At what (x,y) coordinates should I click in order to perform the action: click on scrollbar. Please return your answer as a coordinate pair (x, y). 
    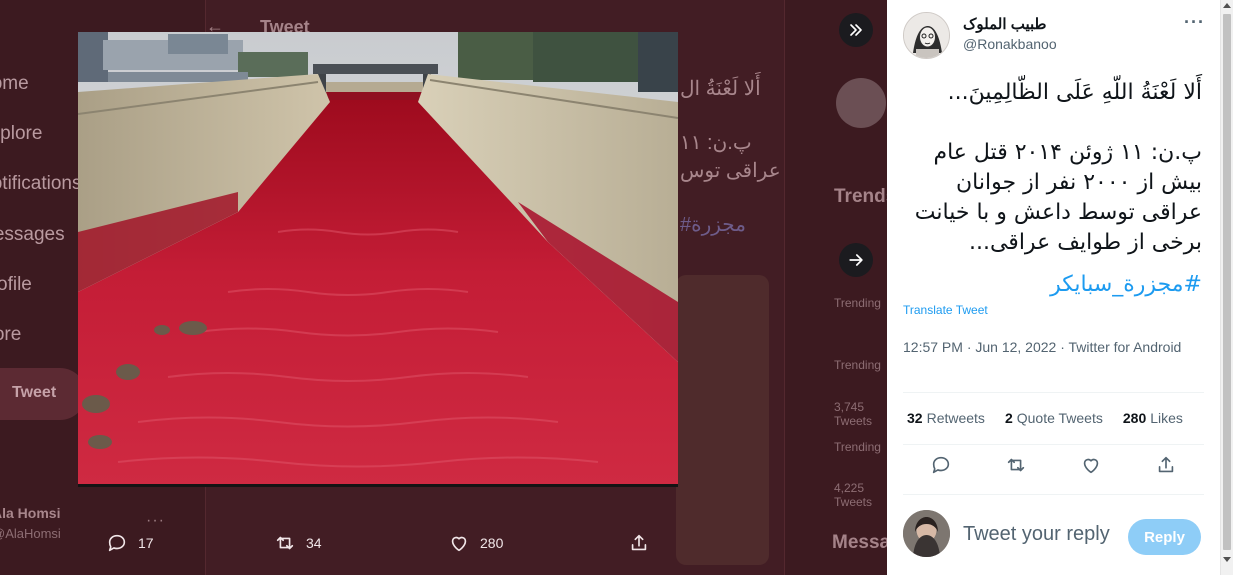
    Looking at the image, I should click on (1226, 287).